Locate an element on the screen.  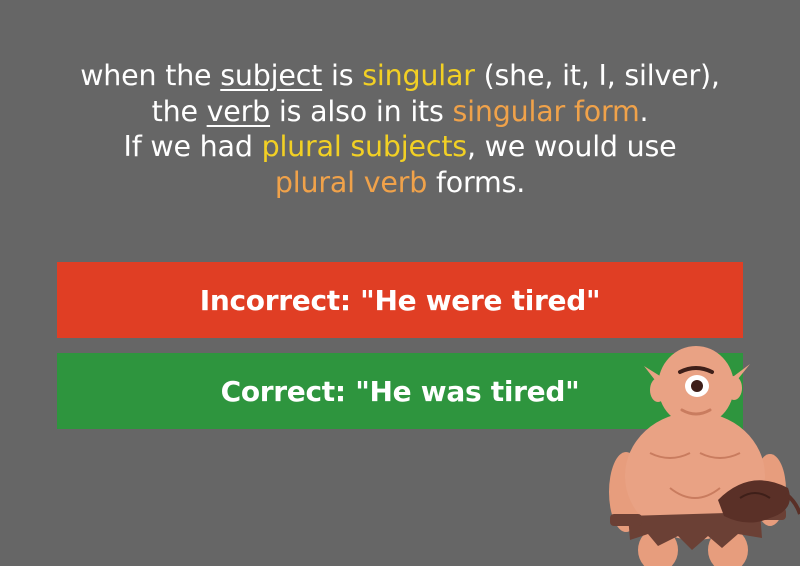
explanation-line-4: plural verb forms. is located at coordinates (400, 183).